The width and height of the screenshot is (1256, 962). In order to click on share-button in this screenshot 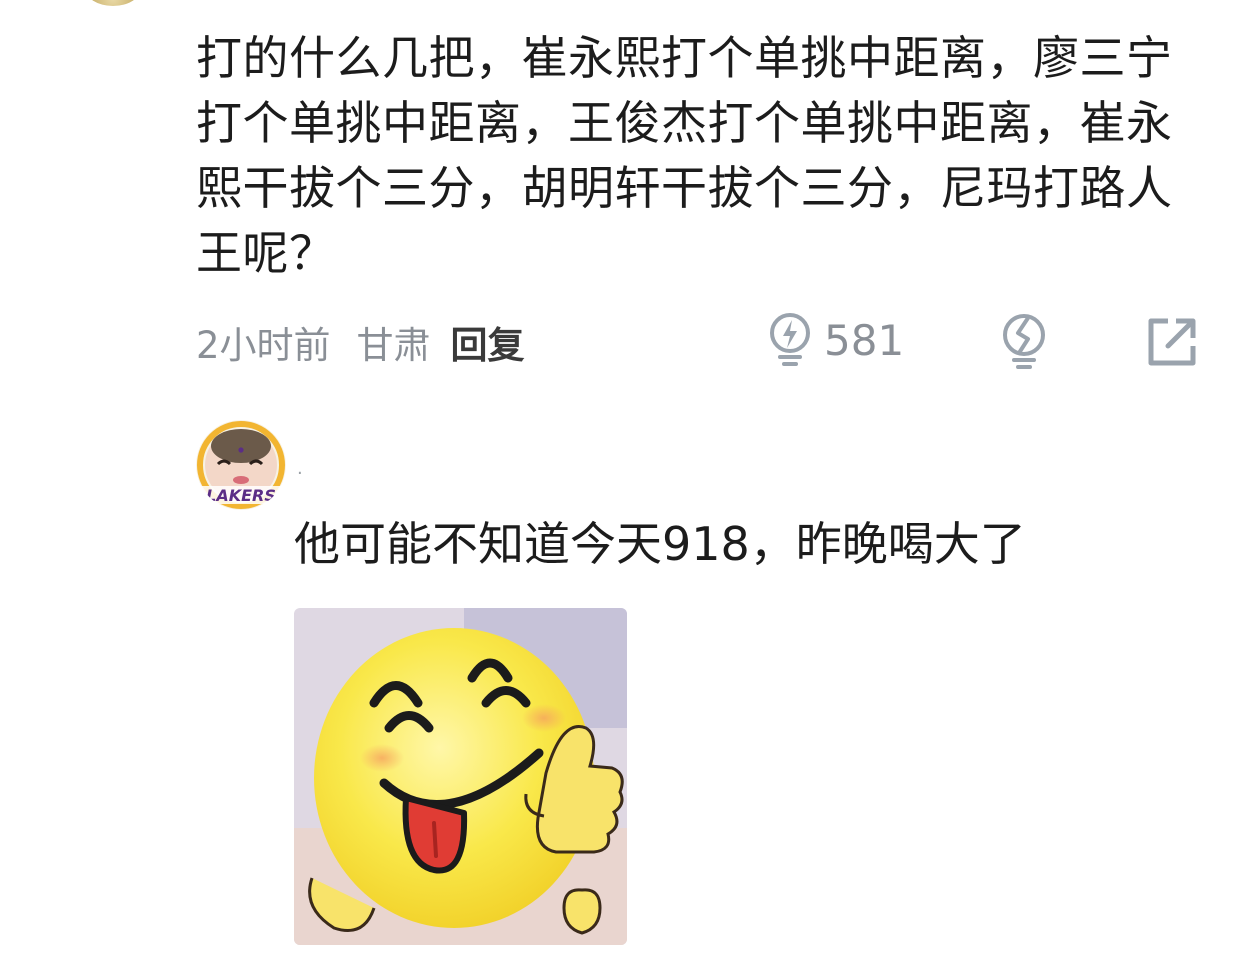, I will do `click(1172, 342)`.